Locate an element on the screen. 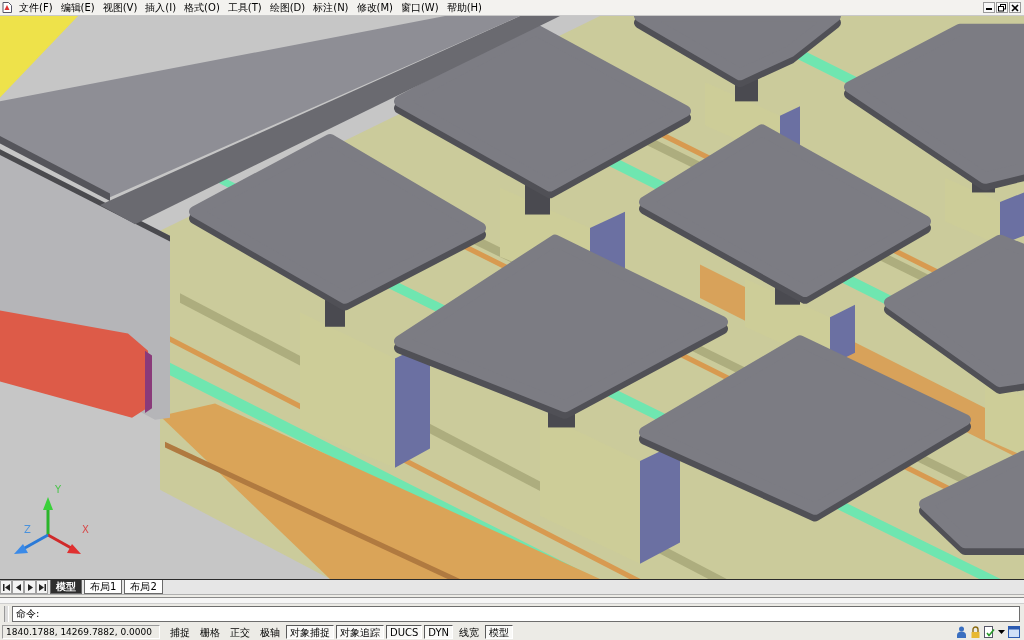 The height and width of the screenshot is (640, 1024). status-toggle-button: 极轴 is located at coordinates (270, 632).